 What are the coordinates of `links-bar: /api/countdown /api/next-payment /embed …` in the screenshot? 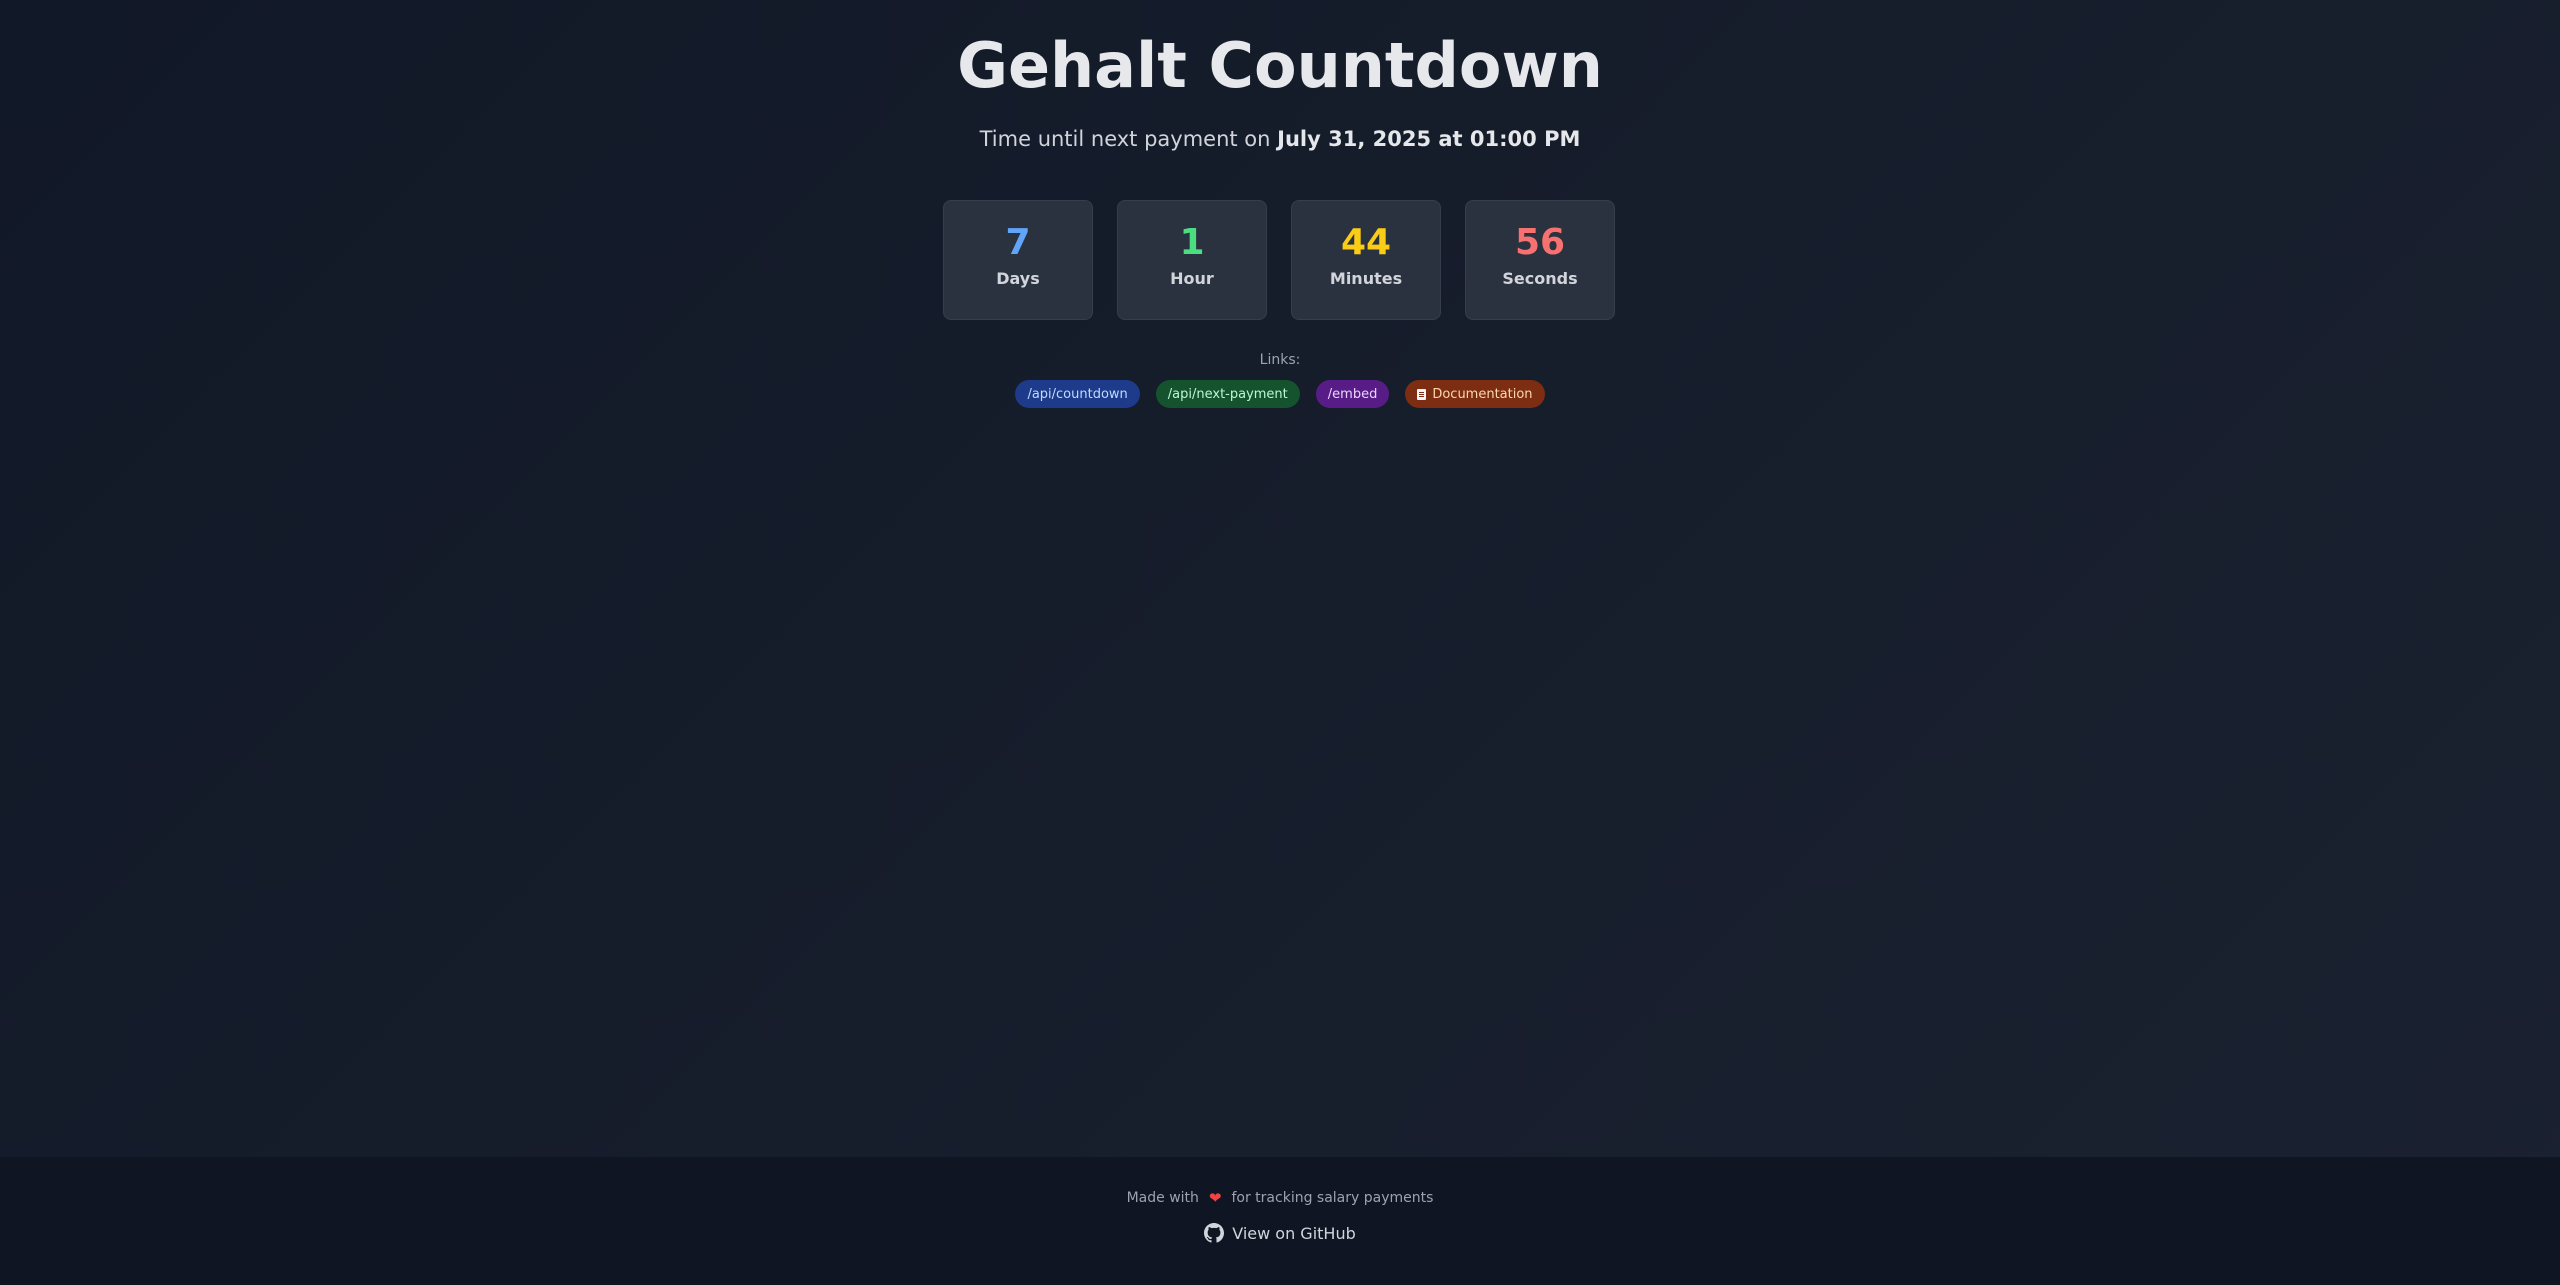 It's located at (1280, 394).